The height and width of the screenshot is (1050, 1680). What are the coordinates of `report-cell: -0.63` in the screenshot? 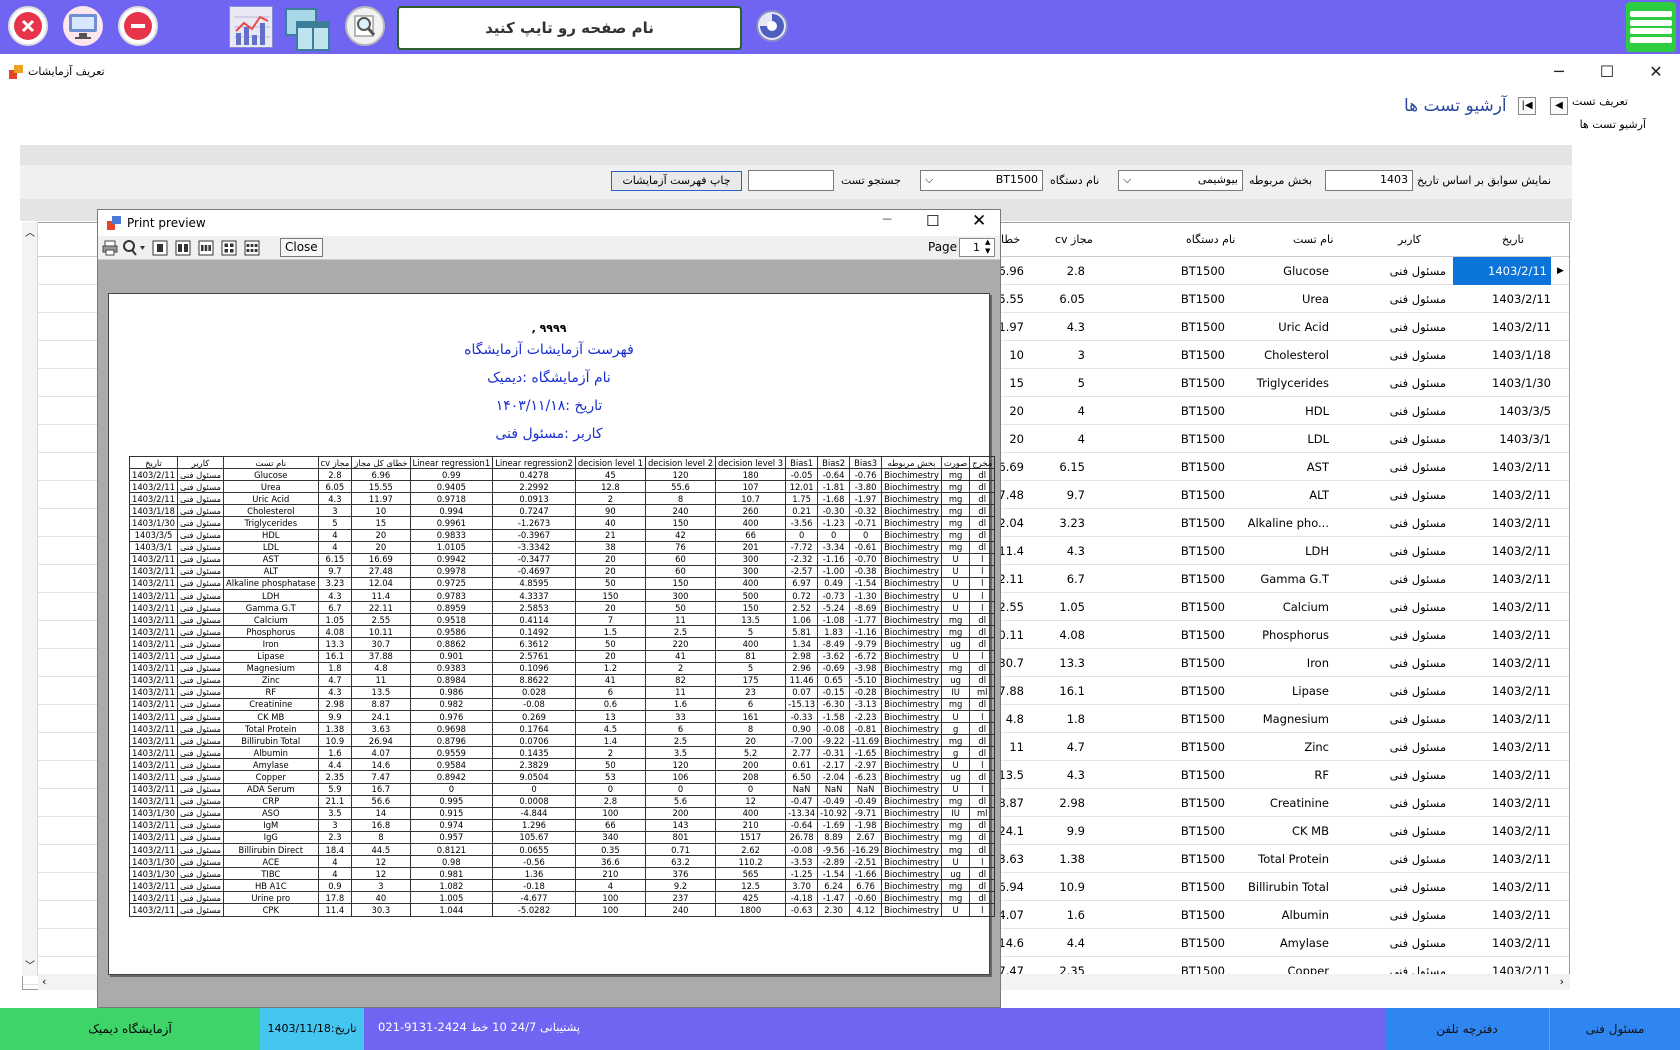 It's located at (802, 910).